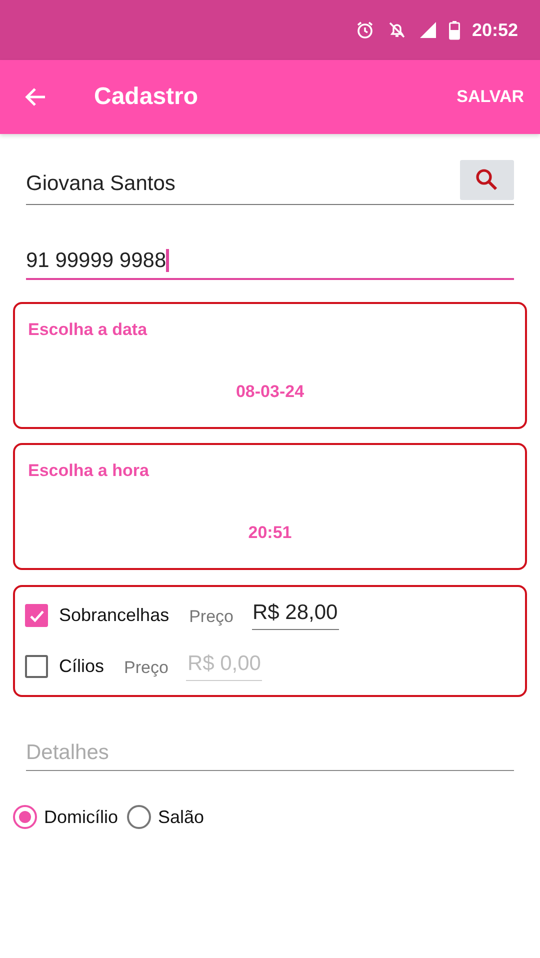 This screenshot has height=958, width=540. Describe the element at coordinates (427, 30) in the screenshot. I see `signal-icon` at that location.